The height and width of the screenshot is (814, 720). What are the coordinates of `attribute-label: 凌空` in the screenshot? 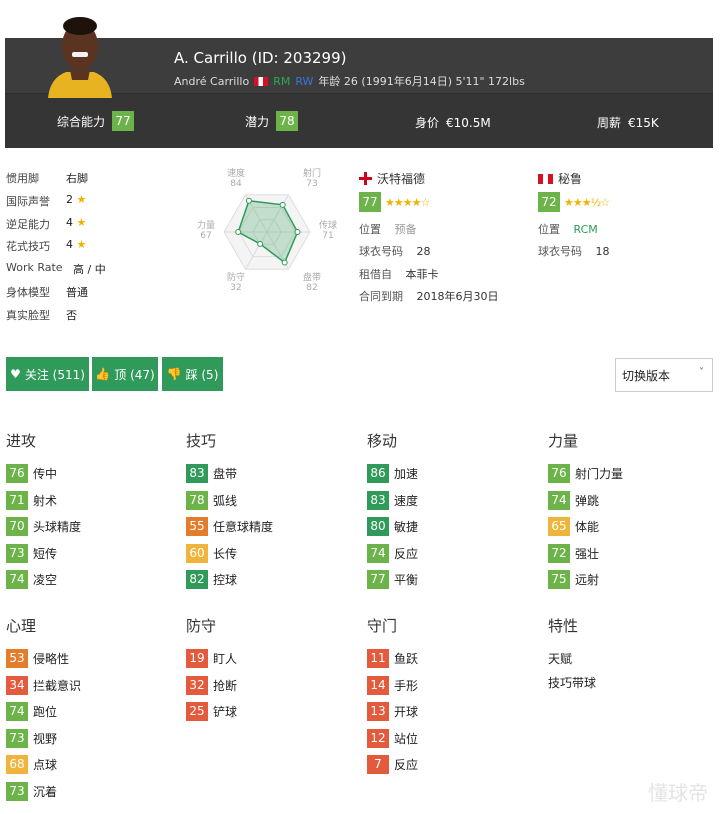 It's located at (45, 580).